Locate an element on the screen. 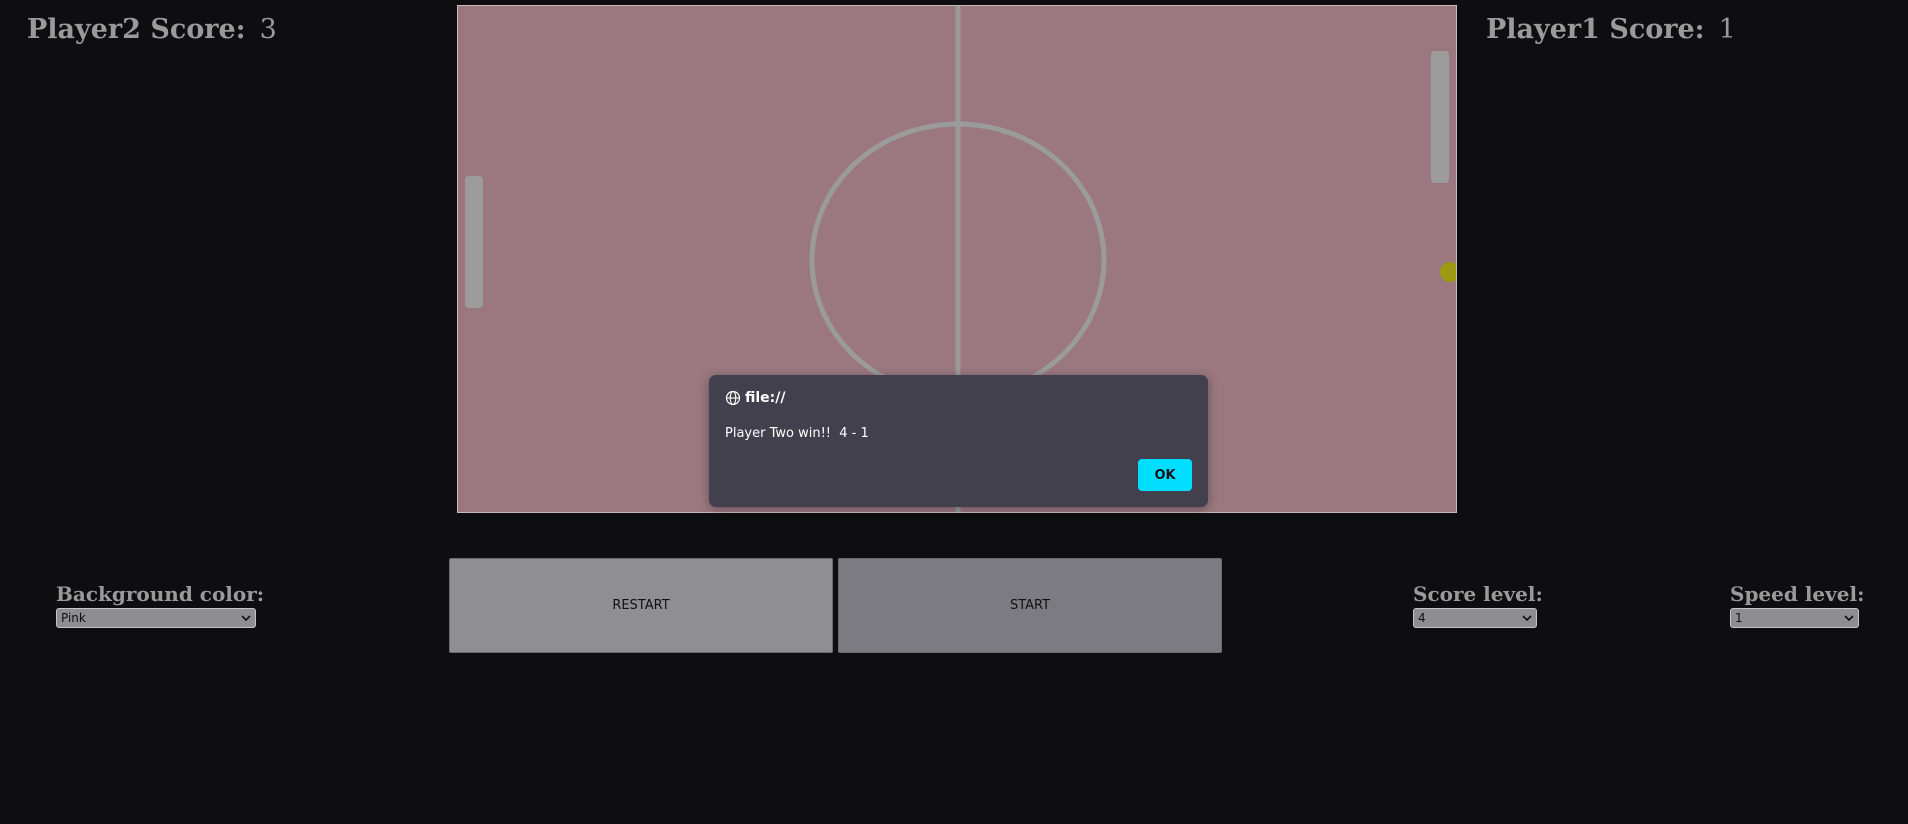  left-paddle is located at coordinates (474, 242).